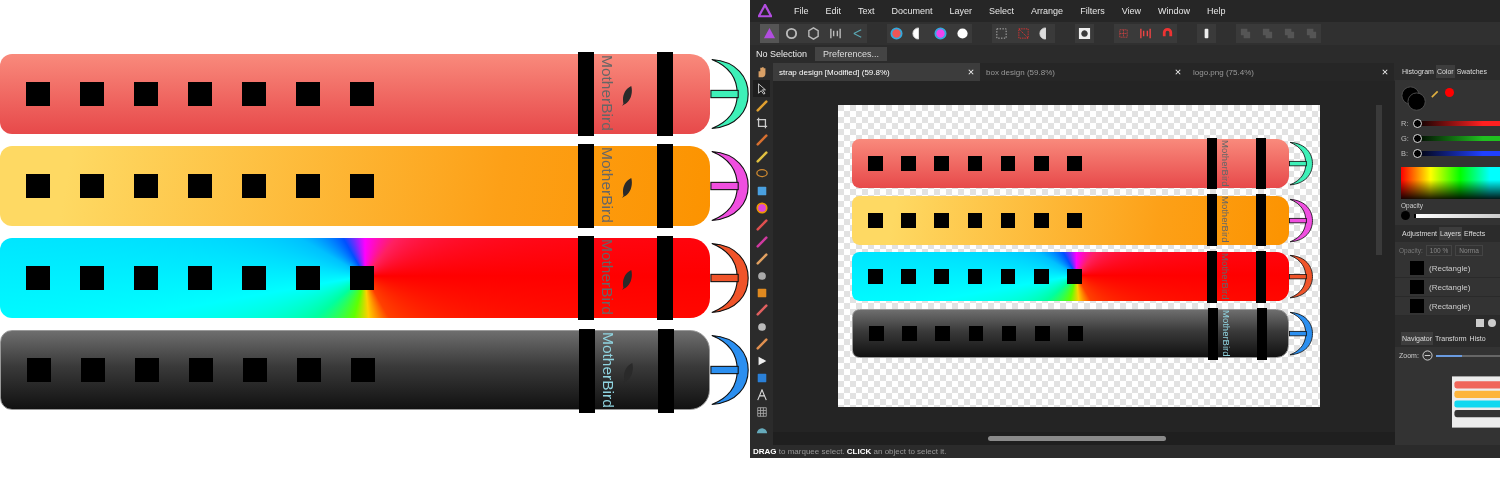  I want to click on document-tab: strap design [Modified] (59.8%), so click(876, 72).